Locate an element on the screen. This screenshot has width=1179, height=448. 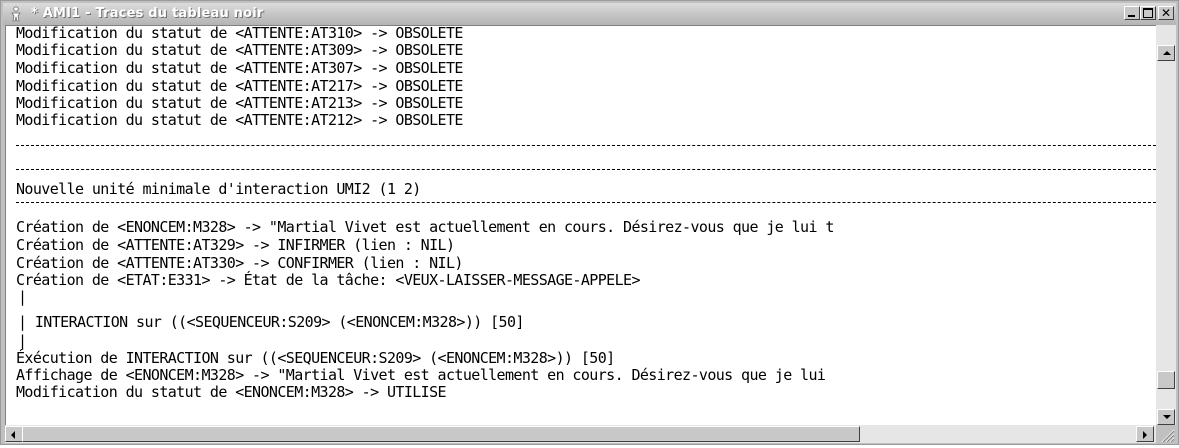
scroll-up-button is located at coordinates (1166, 53).